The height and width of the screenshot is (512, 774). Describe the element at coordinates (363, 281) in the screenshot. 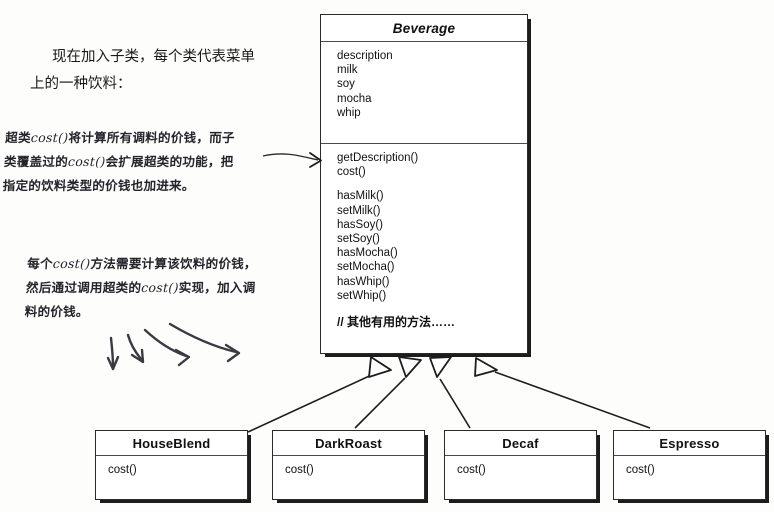

I see `method-row: hasWhip()` at that location.